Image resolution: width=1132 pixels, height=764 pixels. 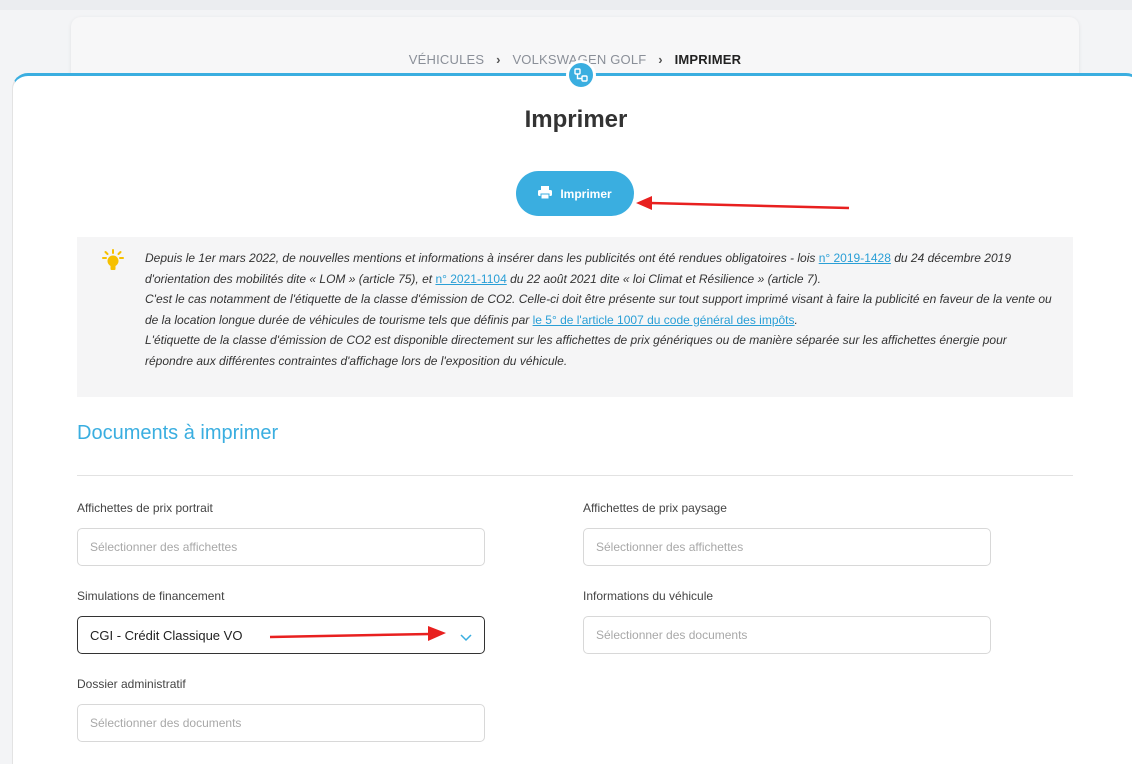 What do you see at coordinates (655, 508) in the screenshot?
I see `paysage-label: Affichettes de prix paysage` at bounding box center [655, 508].